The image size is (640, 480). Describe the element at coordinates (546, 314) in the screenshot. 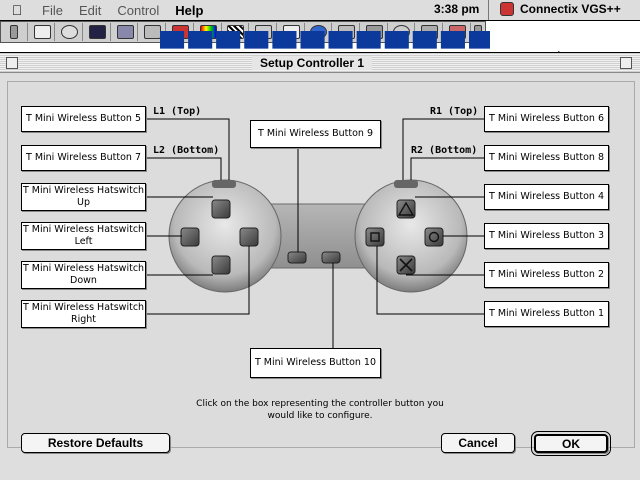

I see `square-mapping-box: T Mini Wireless Button 1` at that location.